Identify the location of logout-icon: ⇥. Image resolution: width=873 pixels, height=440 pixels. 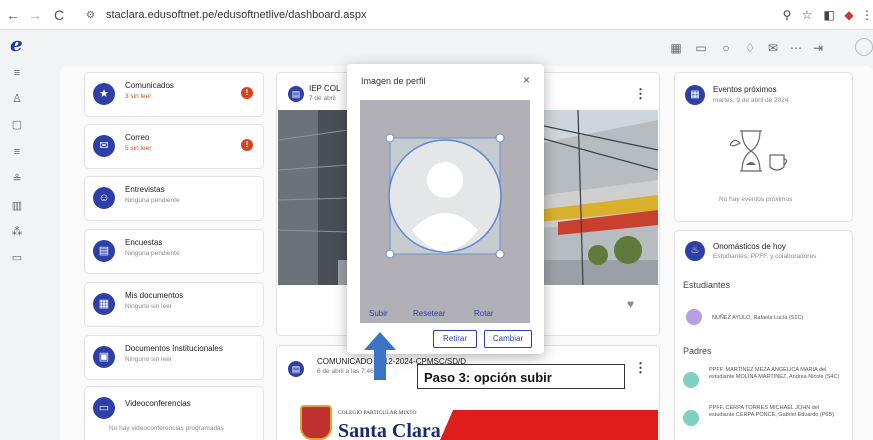
(818, 48).